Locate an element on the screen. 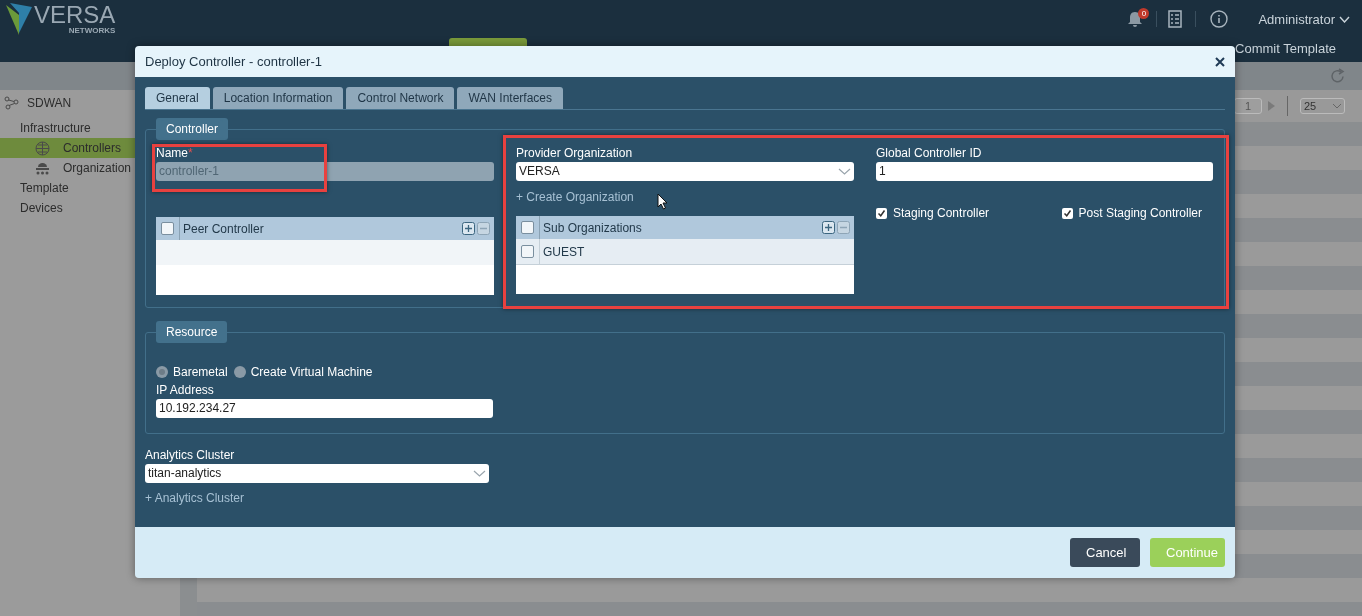  tree-item: SDWAN is located at coordinates (49, 103).